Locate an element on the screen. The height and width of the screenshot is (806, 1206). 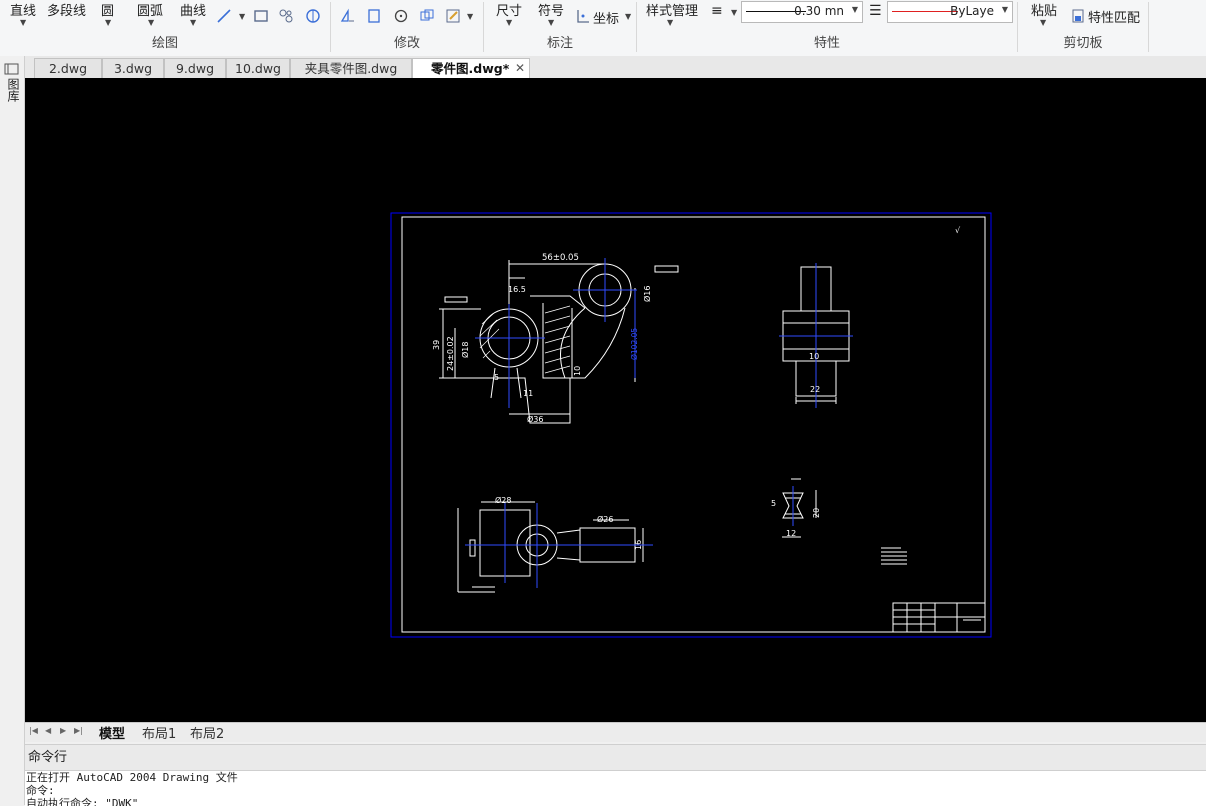
lineweight-select: 0.30 mn ▼ is located at coordinates (802, 12).